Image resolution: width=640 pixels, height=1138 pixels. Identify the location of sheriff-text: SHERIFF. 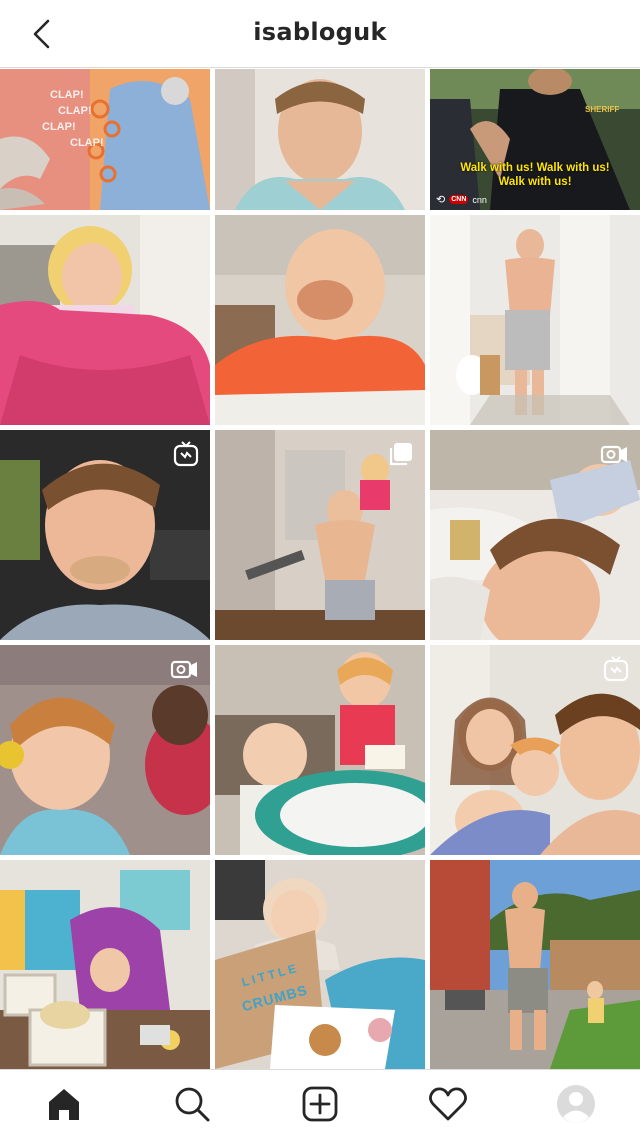
(602, 109).